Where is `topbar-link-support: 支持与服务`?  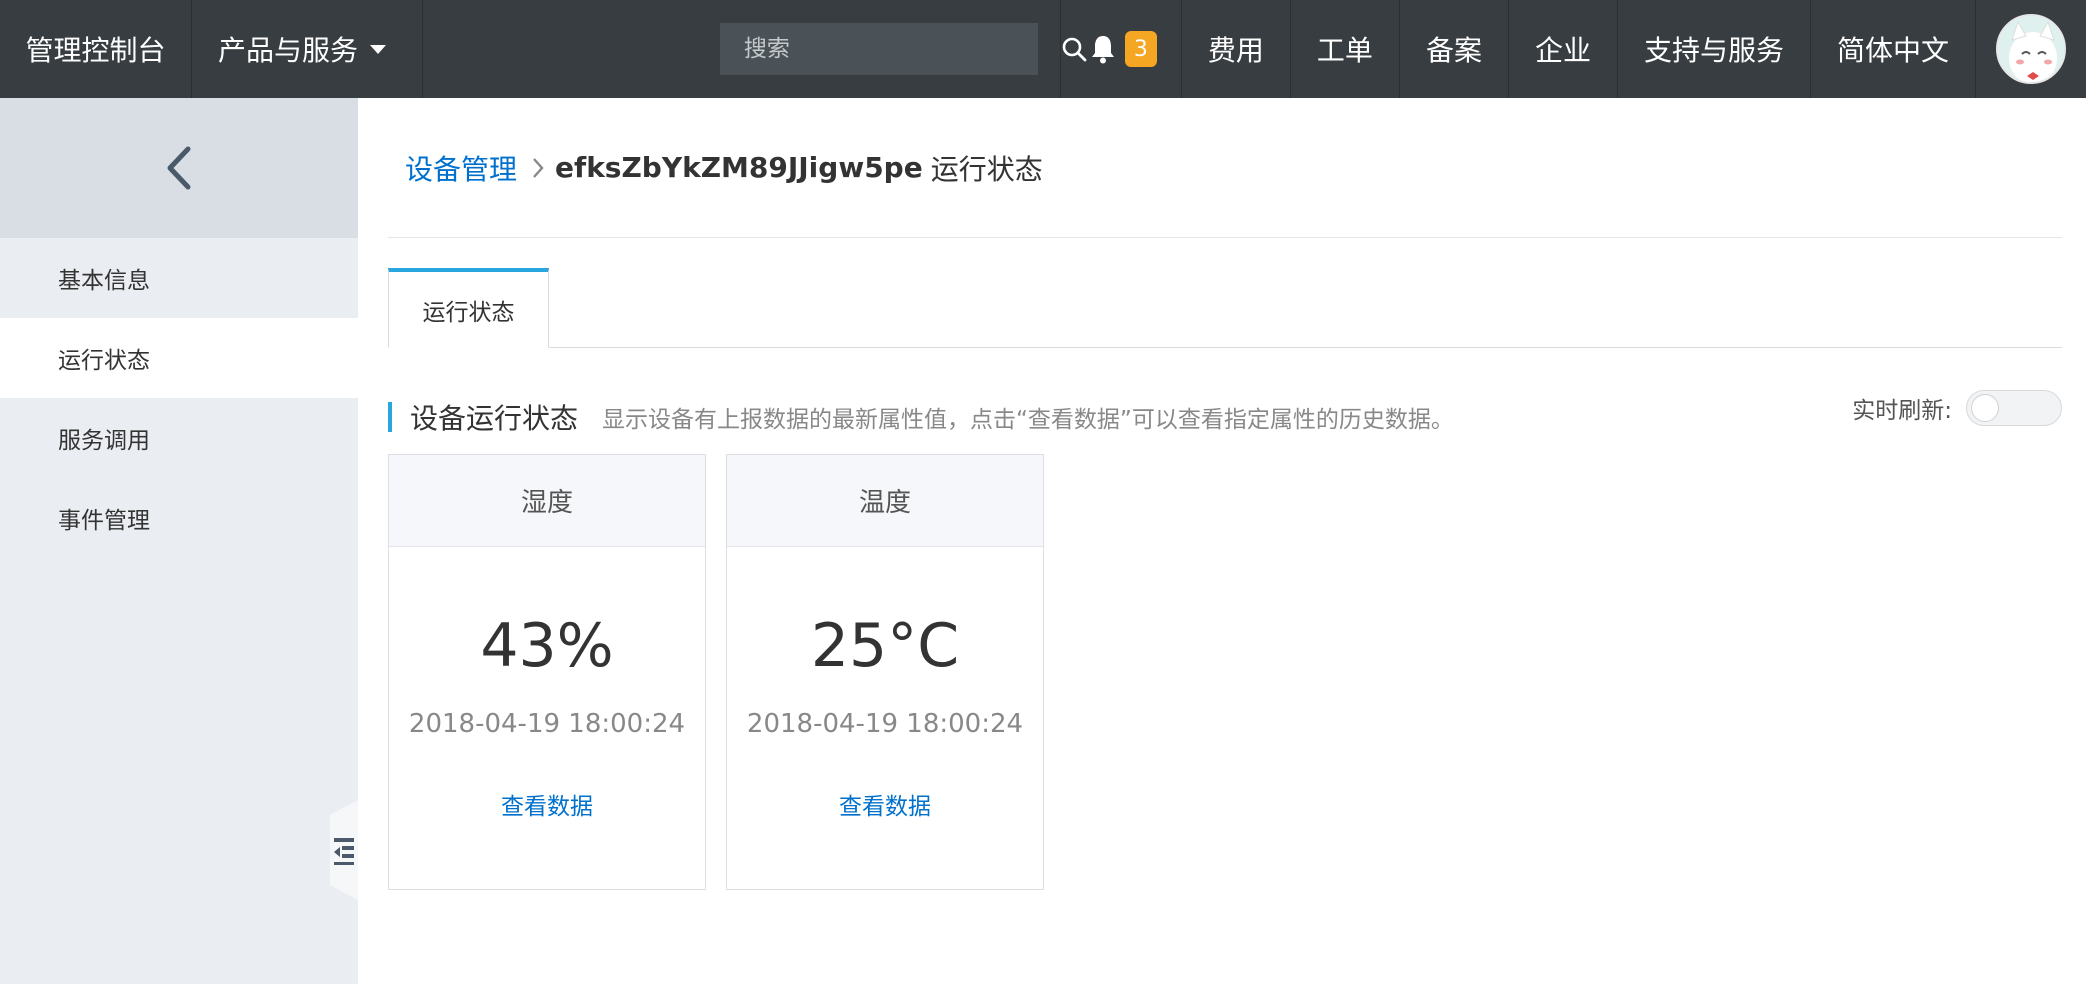
topbar-link-support: 支持与服务 is located at coordinates (1714, 49).